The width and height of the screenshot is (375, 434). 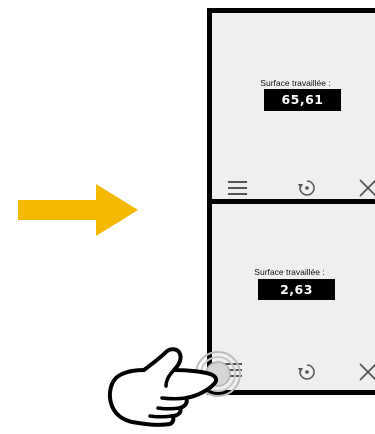 I want to click on worked-surface-value: 2,63, so click(x=296, y=289).